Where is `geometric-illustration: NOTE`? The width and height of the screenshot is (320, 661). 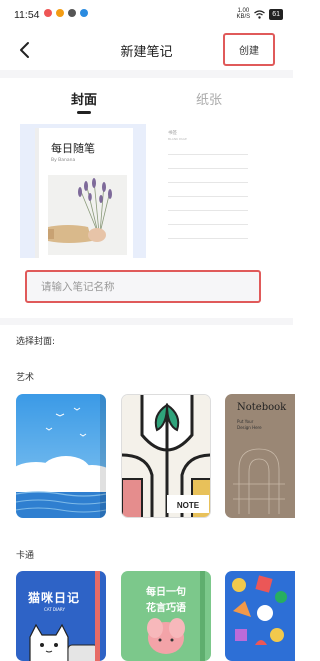 geometric-illustration: NOTE is located at coordinates (166, 456).